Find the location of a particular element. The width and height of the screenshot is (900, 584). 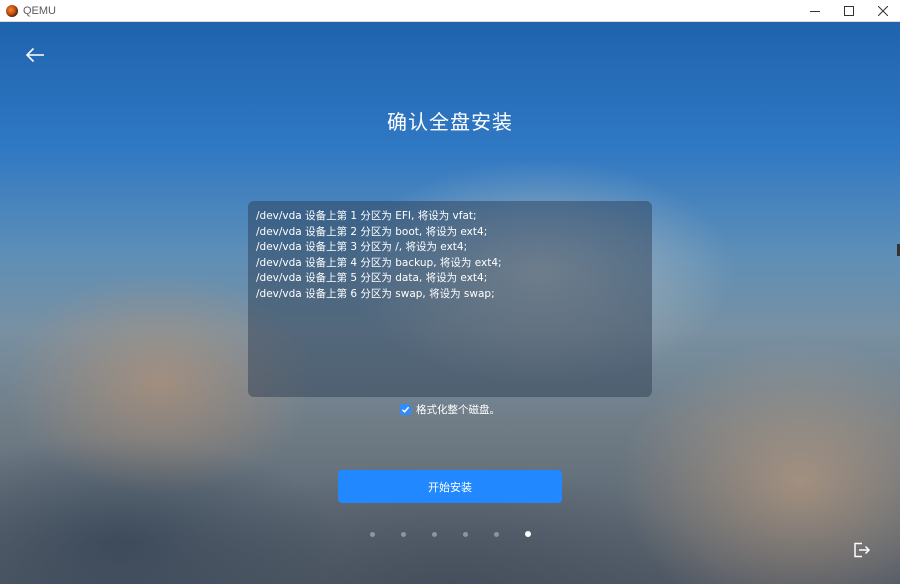

partition-line: /dev/vda 设备上第 2 分区为 boot, 将设为 ext4; is located at coordinates (372, 231).